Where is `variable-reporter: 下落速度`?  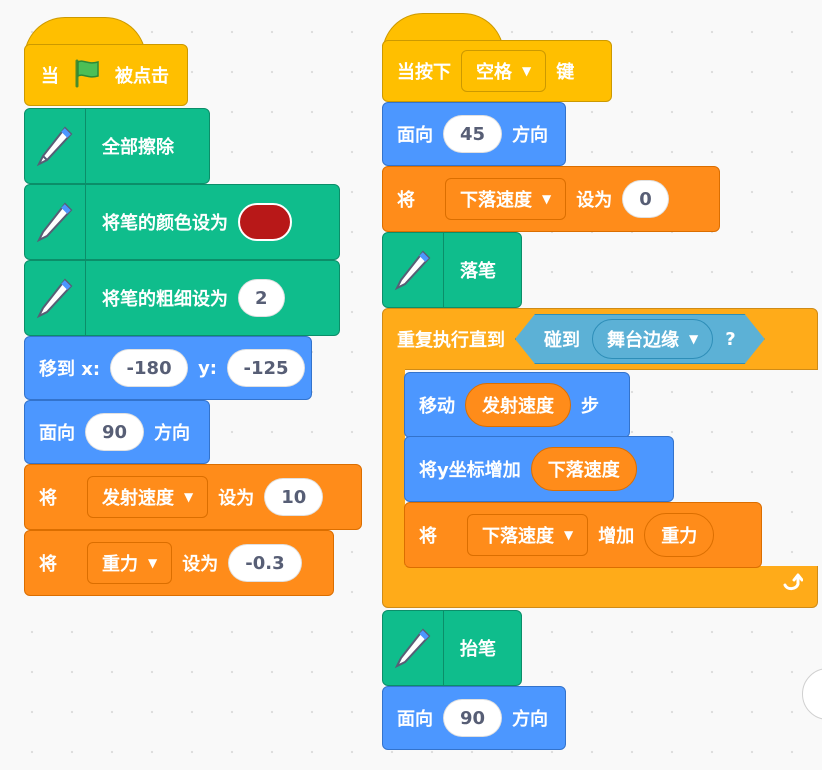 variable-reporter: 下落速度 is located at coordinates (583, 469).